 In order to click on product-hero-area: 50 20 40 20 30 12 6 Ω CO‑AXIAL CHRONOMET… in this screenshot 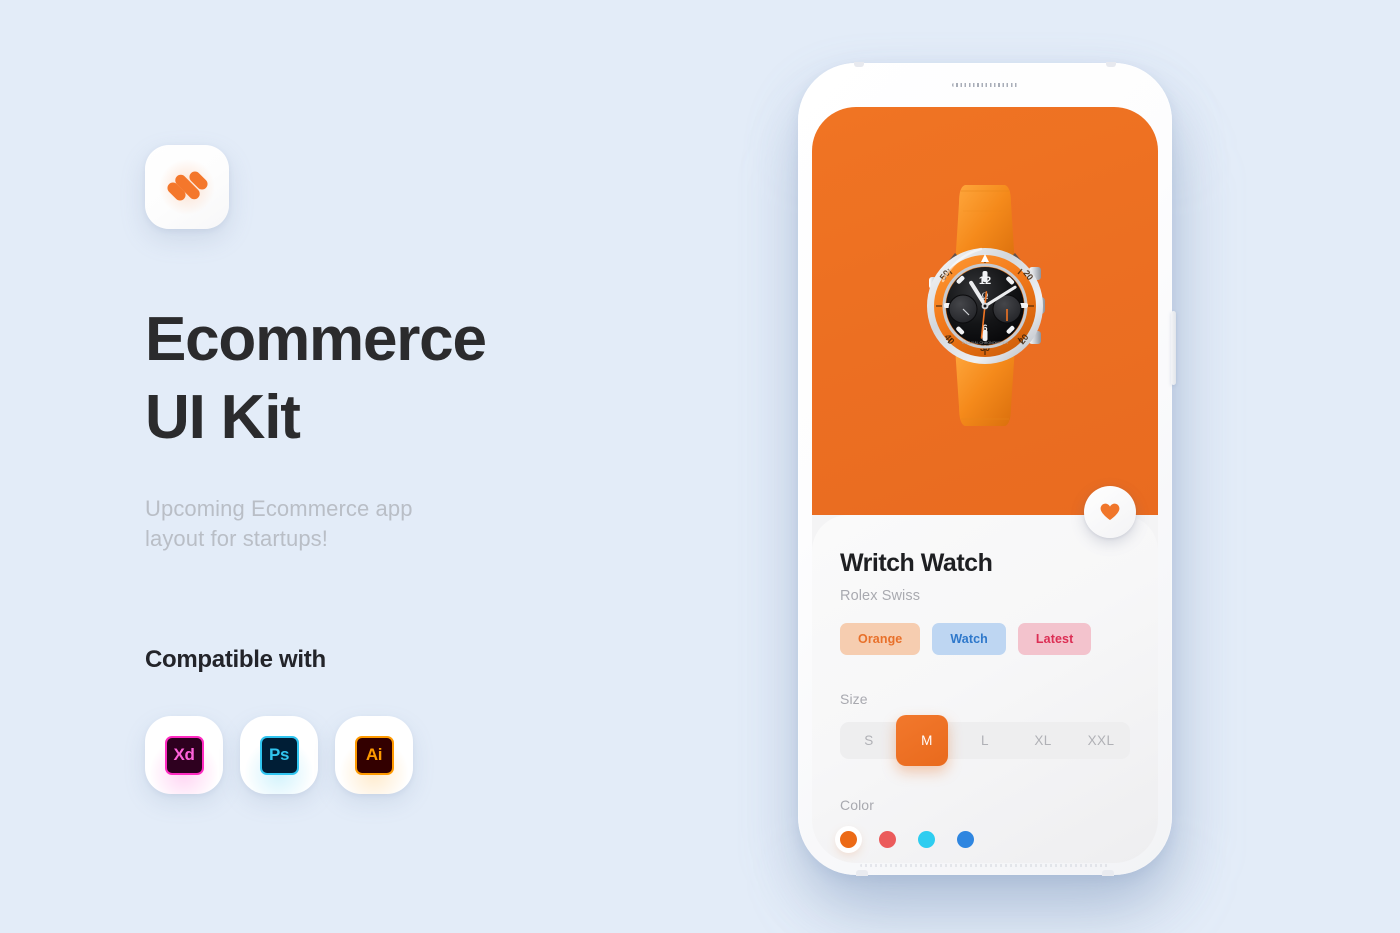, I will do `click(985, 311)`.